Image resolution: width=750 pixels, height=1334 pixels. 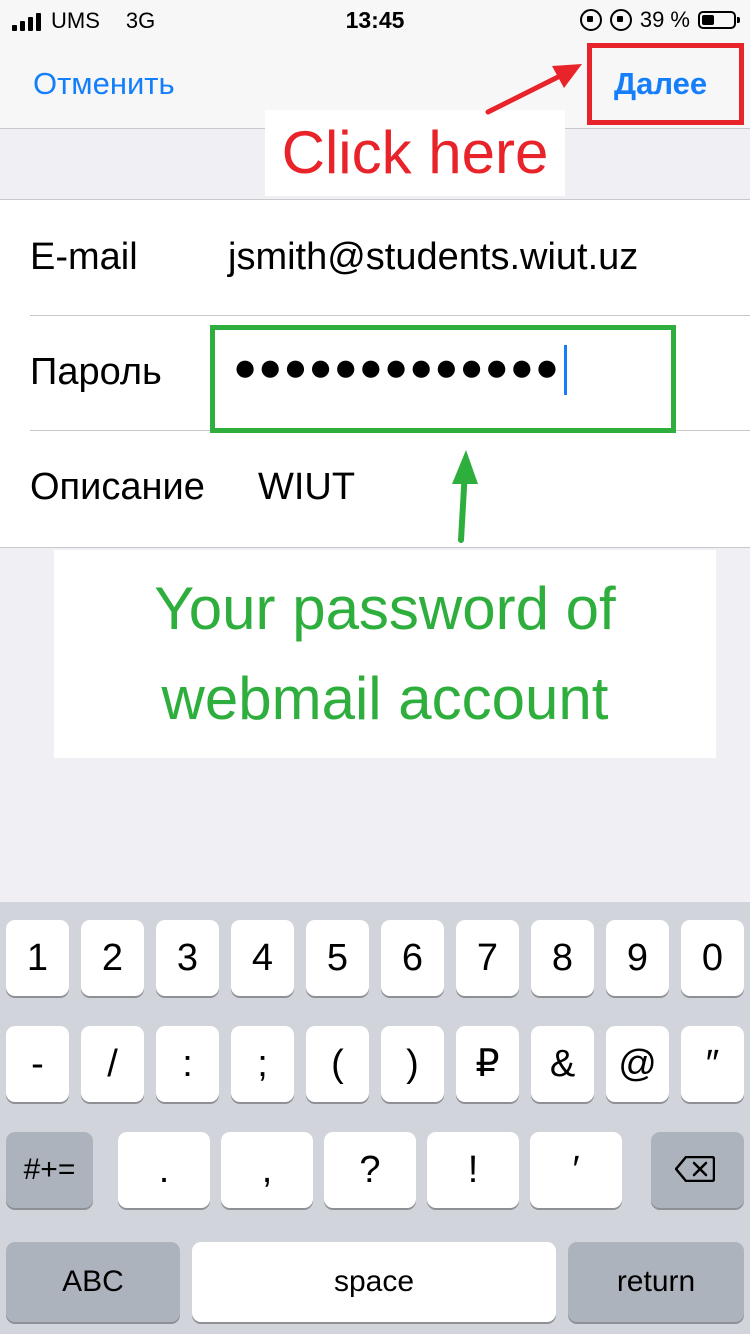 I want to click on key-punct-0: ., so click(x=164, y=1170).